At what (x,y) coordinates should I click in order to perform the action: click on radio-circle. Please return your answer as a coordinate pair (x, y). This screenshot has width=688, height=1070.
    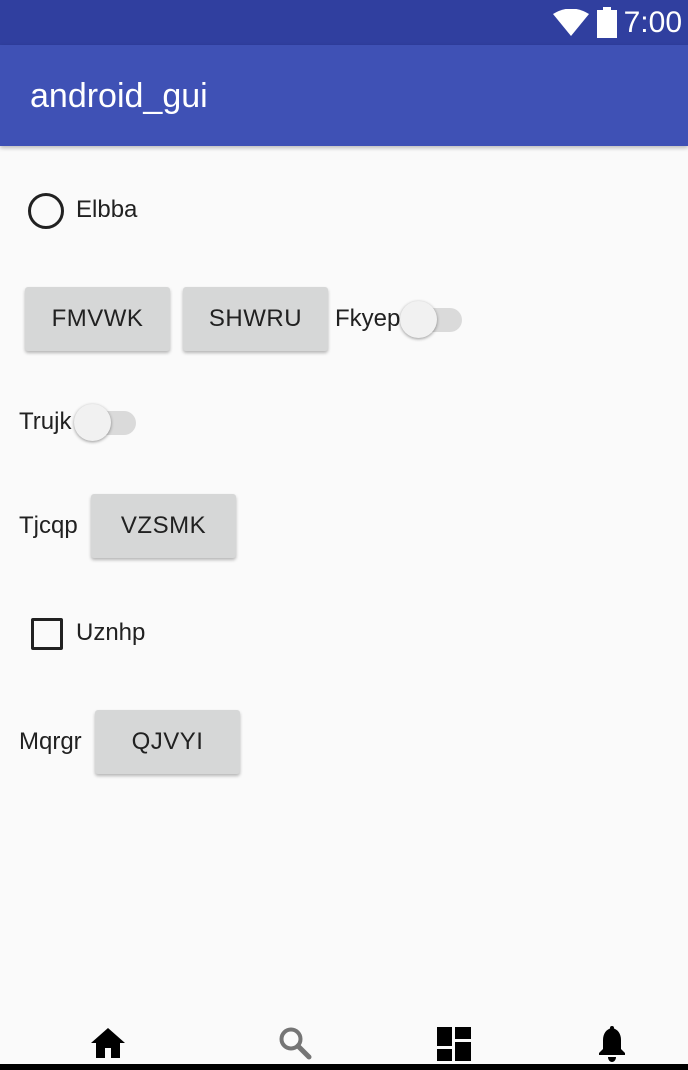
    Looking at the image, I should click on (46, 211).